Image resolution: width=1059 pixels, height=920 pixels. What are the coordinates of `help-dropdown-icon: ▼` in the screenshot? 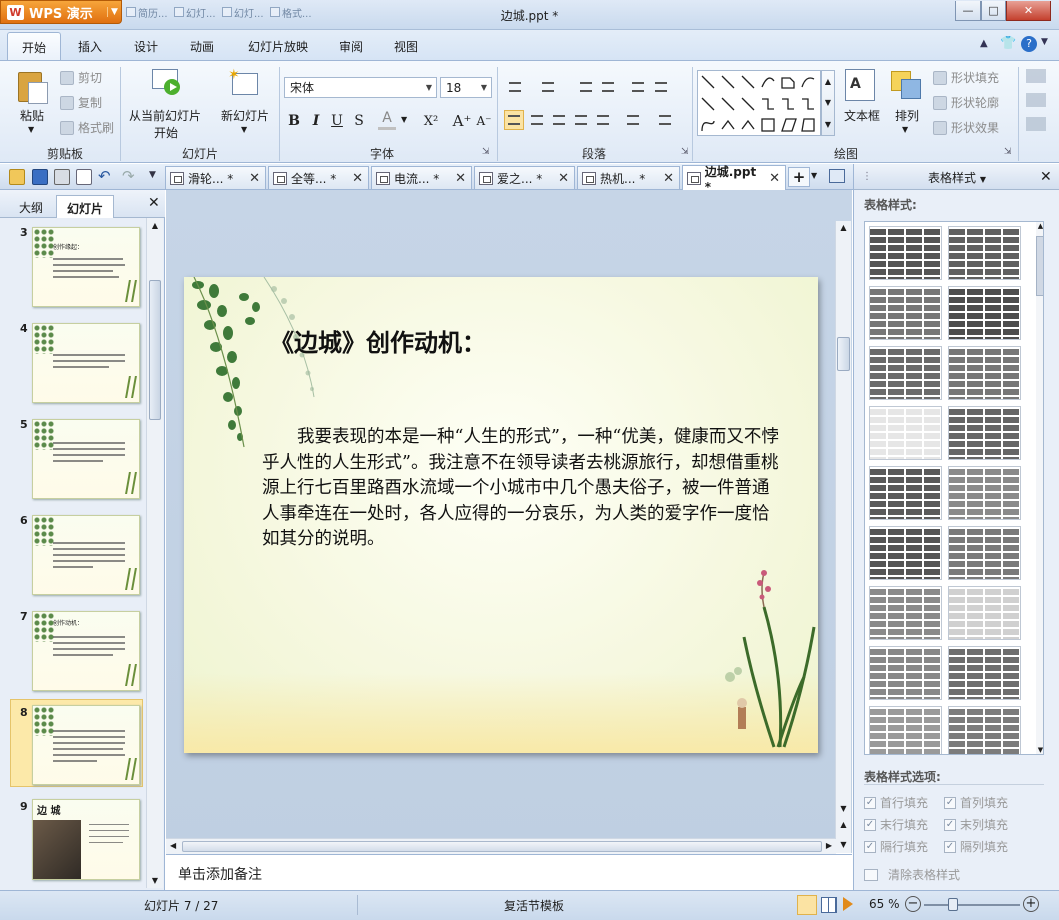 It's located at (1044, 42).